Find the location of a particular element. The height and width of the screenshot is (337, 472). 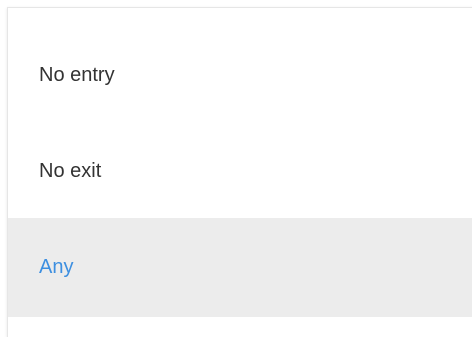

menu-item-label: No entry is located at coordinates (77, 74).